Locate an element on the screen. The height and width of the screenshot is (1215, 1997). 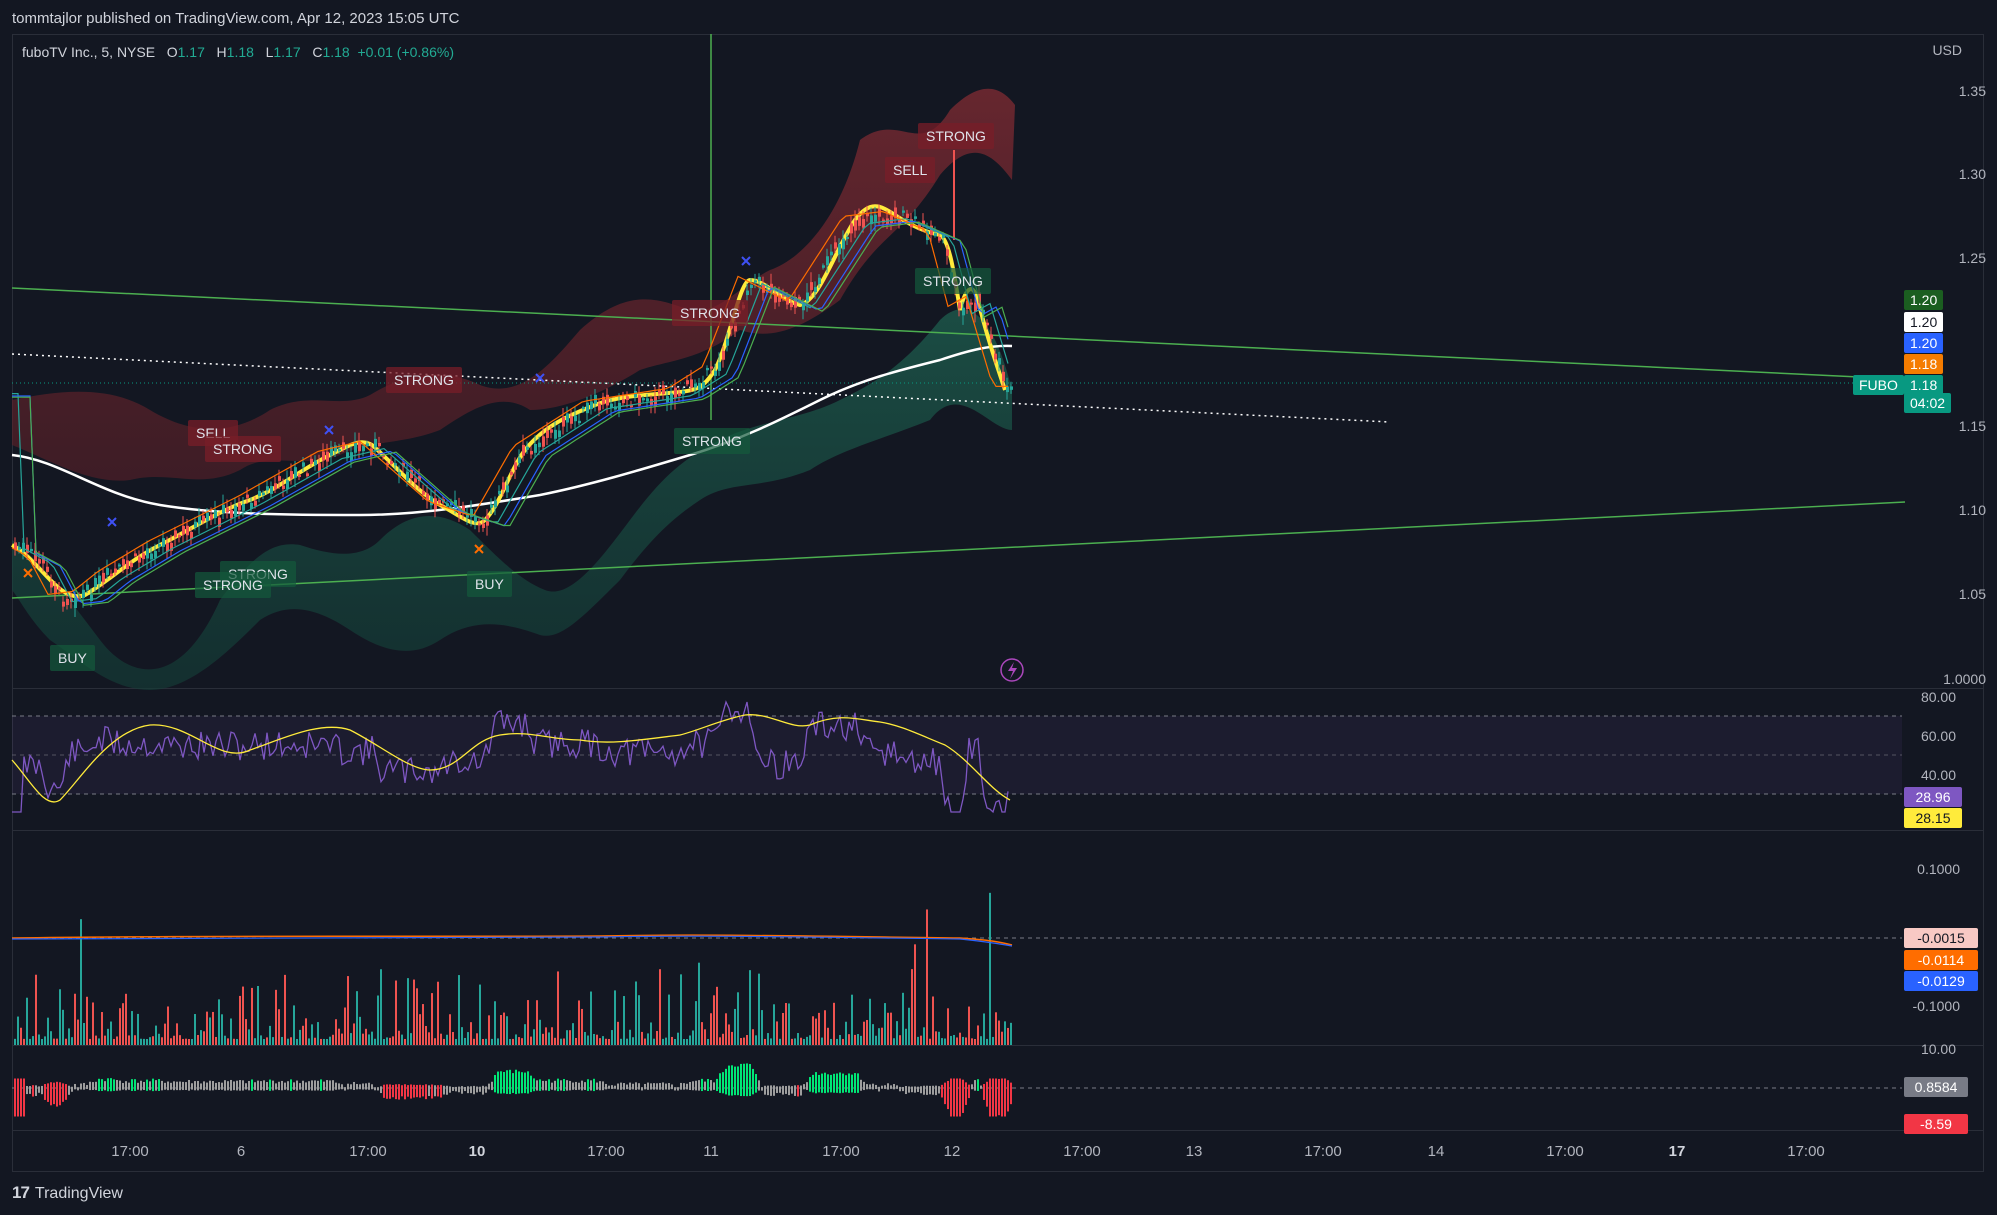
symbol-name: fuboTV Inc., 5, NYSE is located at coordinates (88, 52).